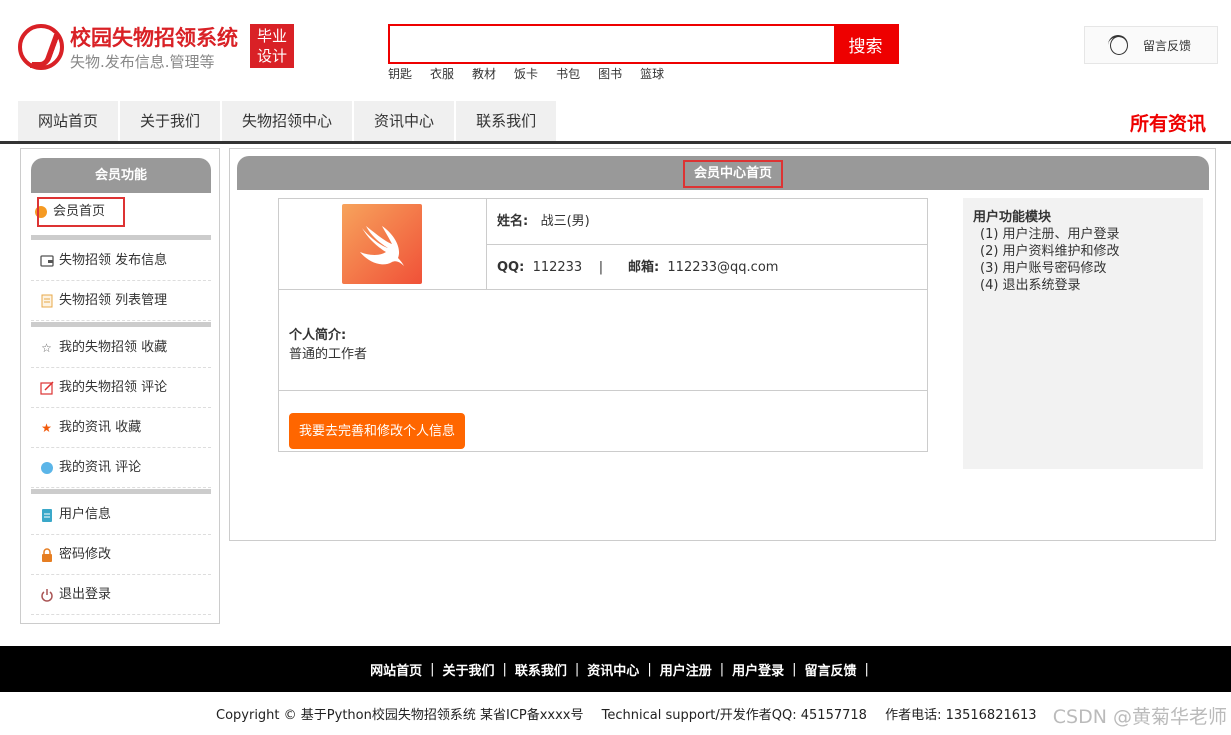  Describe the element at coordinates (1167, 45) in the screenshot. I see `feedback-label: 留言反馈` at that location.